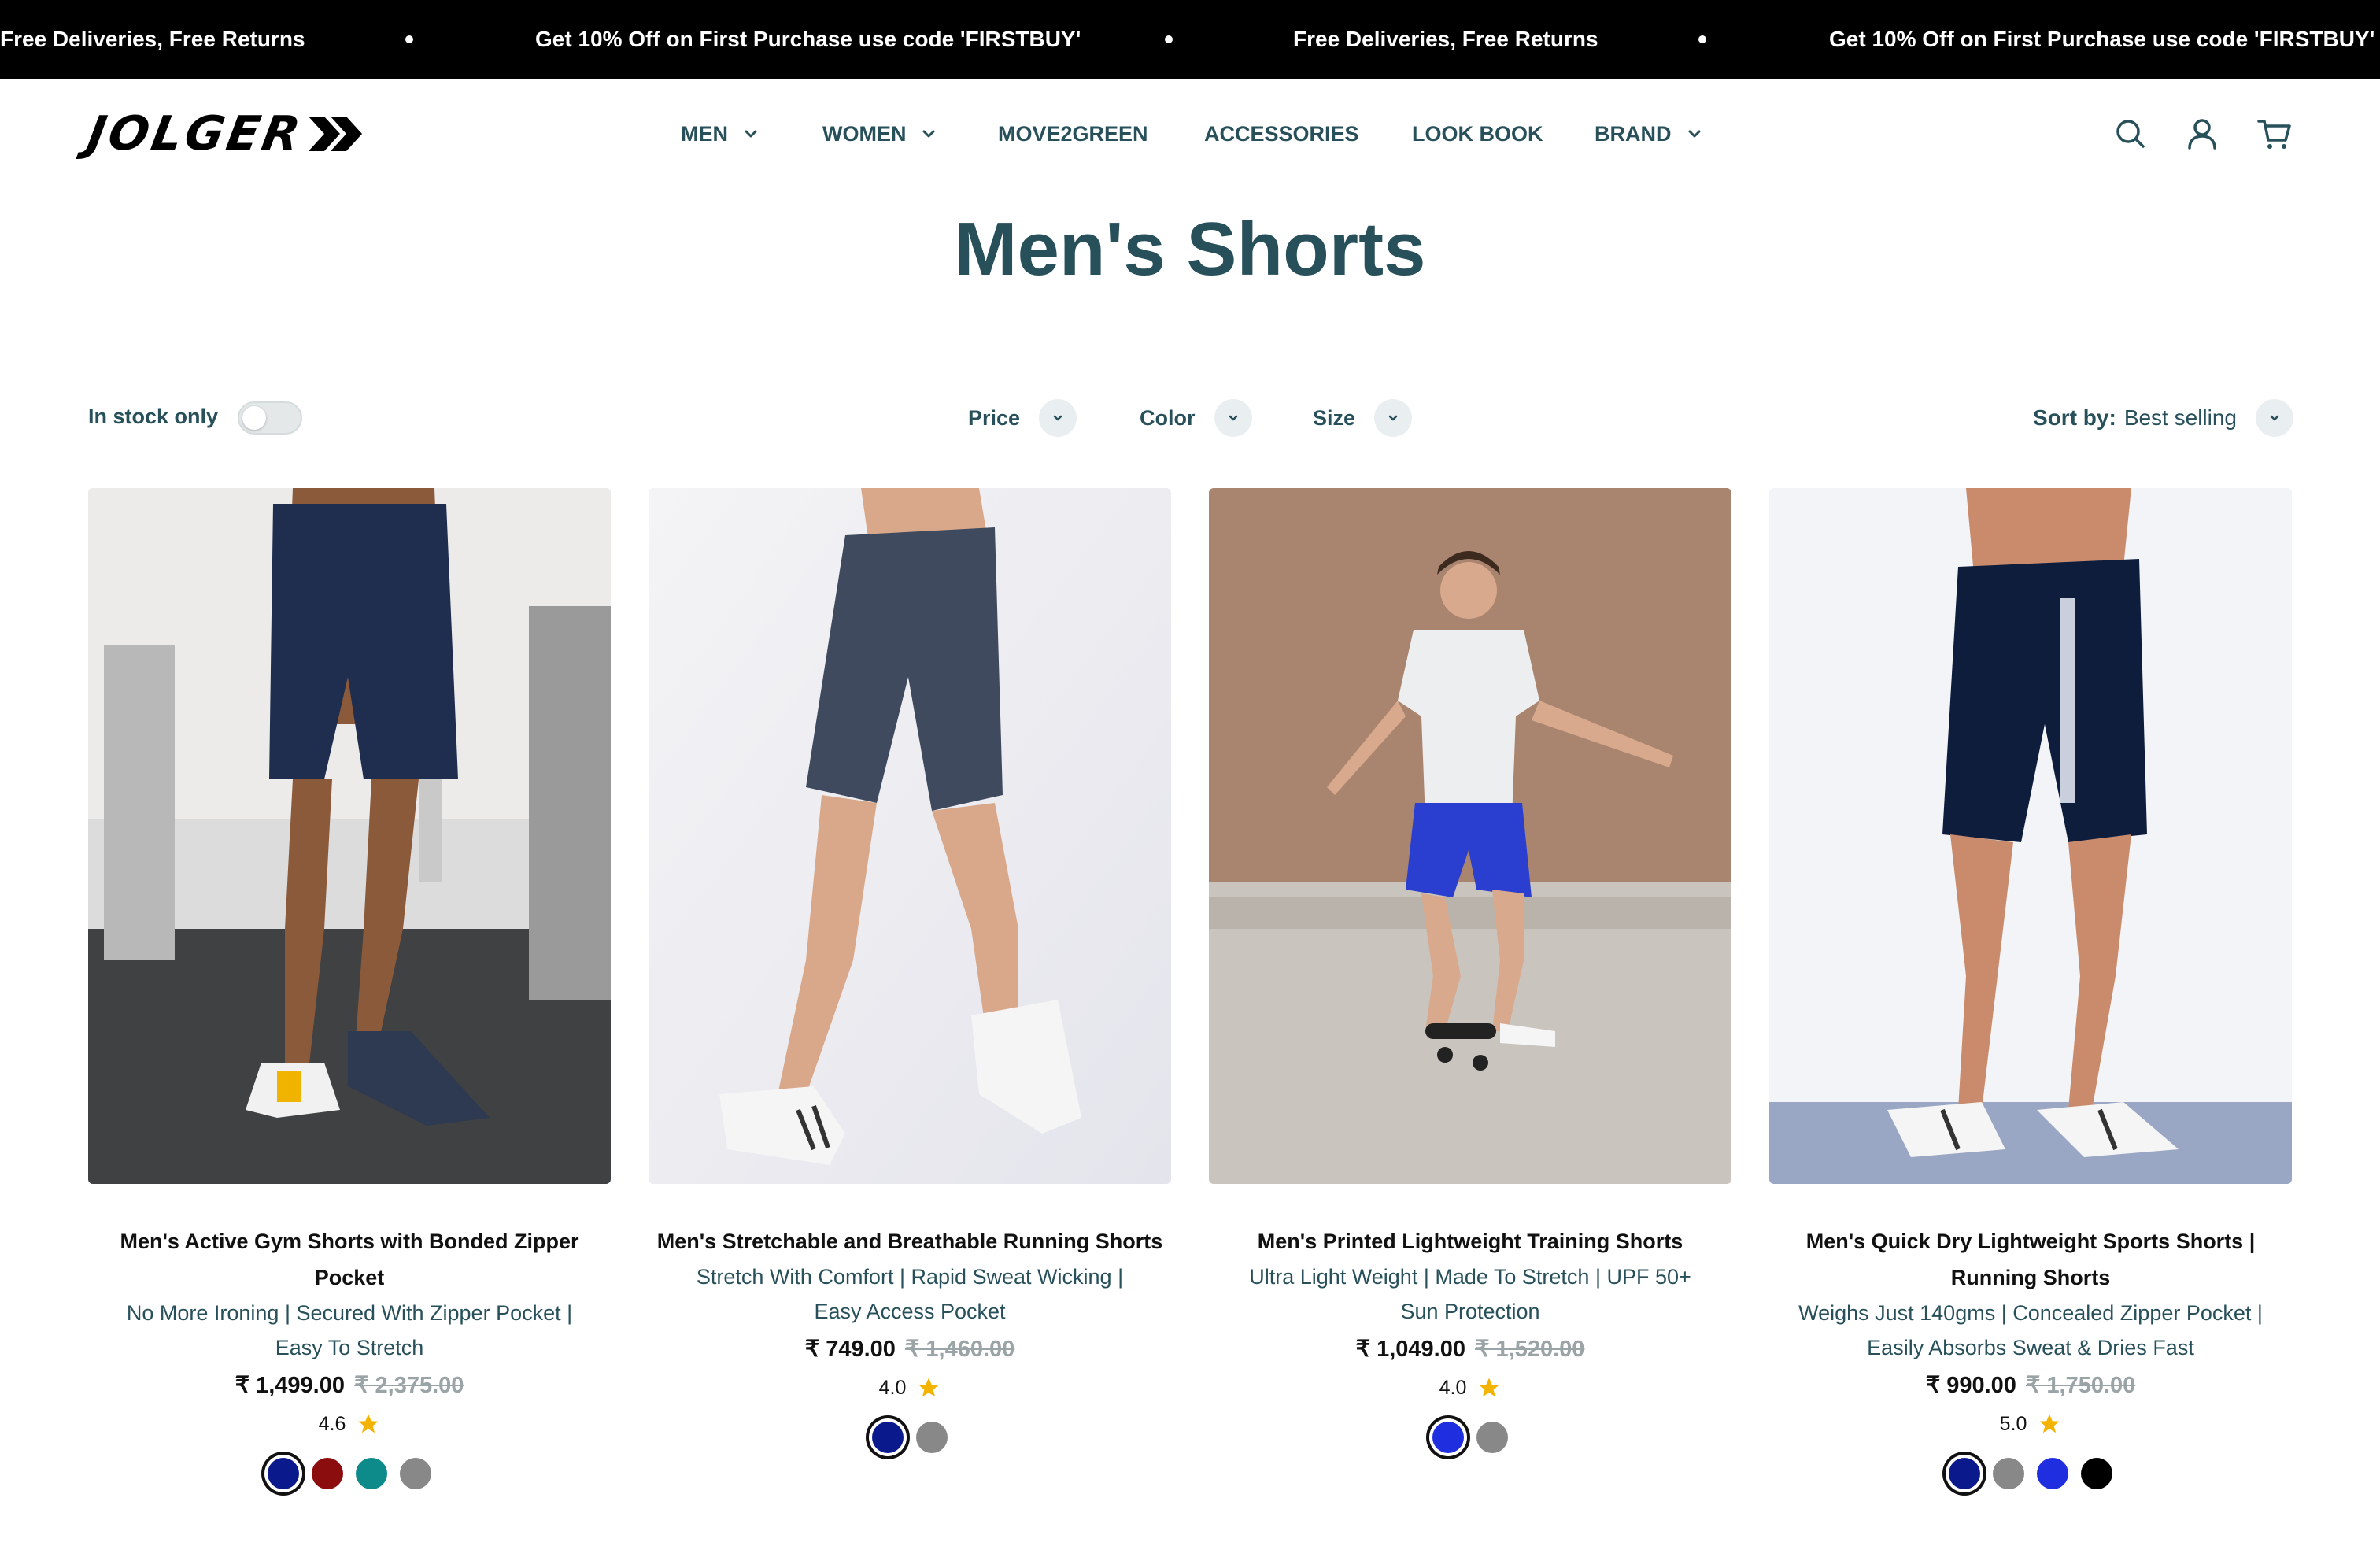  I want to click on rating-value: 4.6, so click(332, 1424).